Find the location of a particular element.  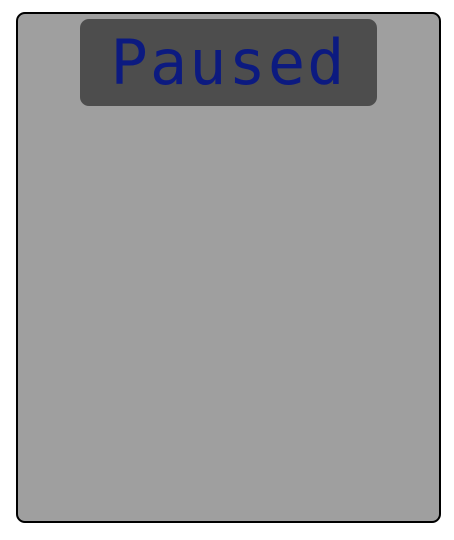

pause-banner: Paused is located at coordinates (228, 62).